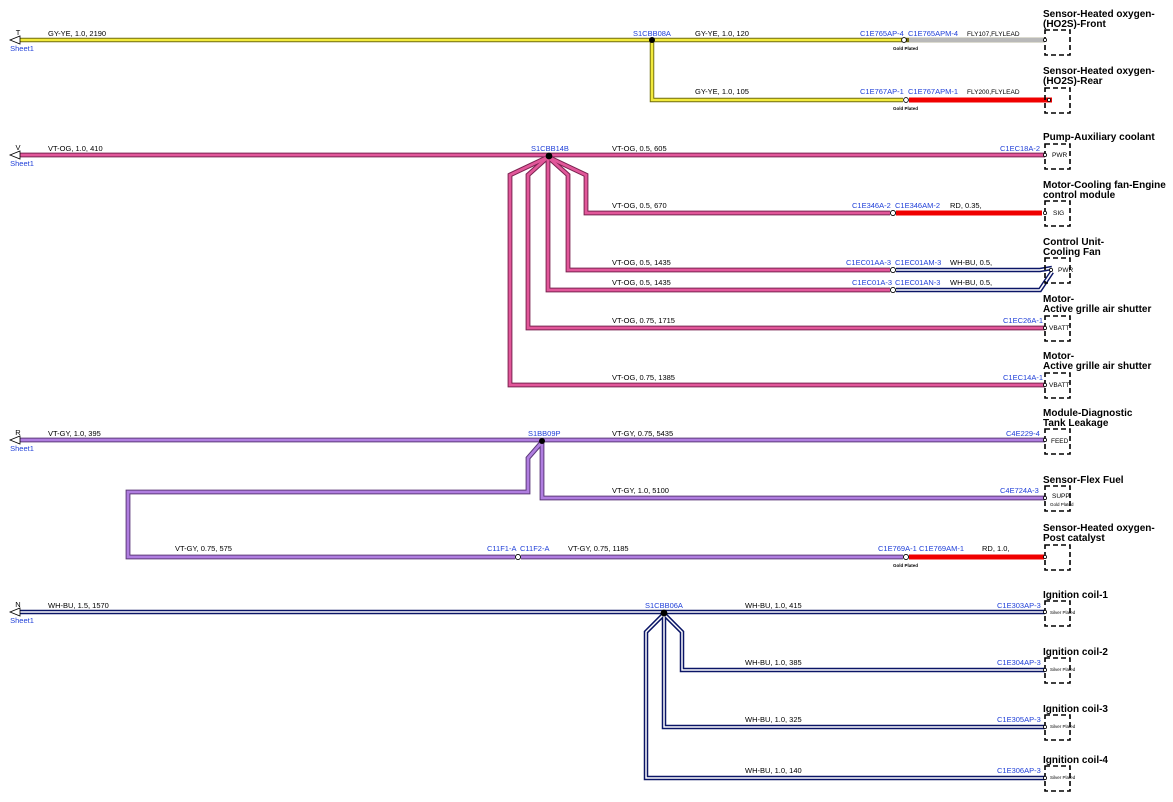 The image size is (1173, 802). What do you see at coordinates (75, 148) in the screenshot?
I see `svg-text: VT-OG, 1.0, 410` at bounding box center [75, 148].